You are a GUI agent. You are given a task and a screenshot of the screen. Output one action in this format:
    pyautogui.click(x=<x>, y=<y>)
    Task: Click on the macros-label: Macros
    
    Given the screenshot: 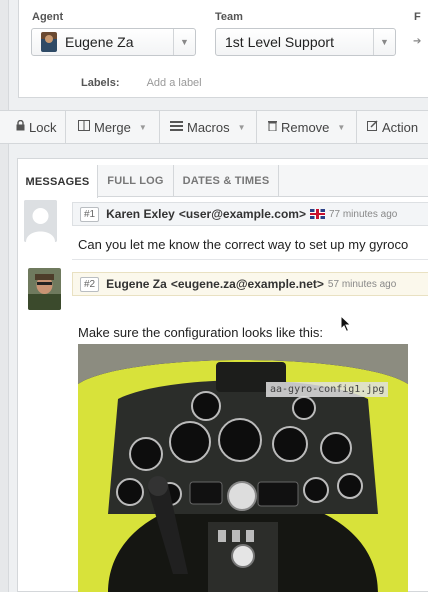 What is the action you would take?
    pyautogui.click(x=208, y=127)
    